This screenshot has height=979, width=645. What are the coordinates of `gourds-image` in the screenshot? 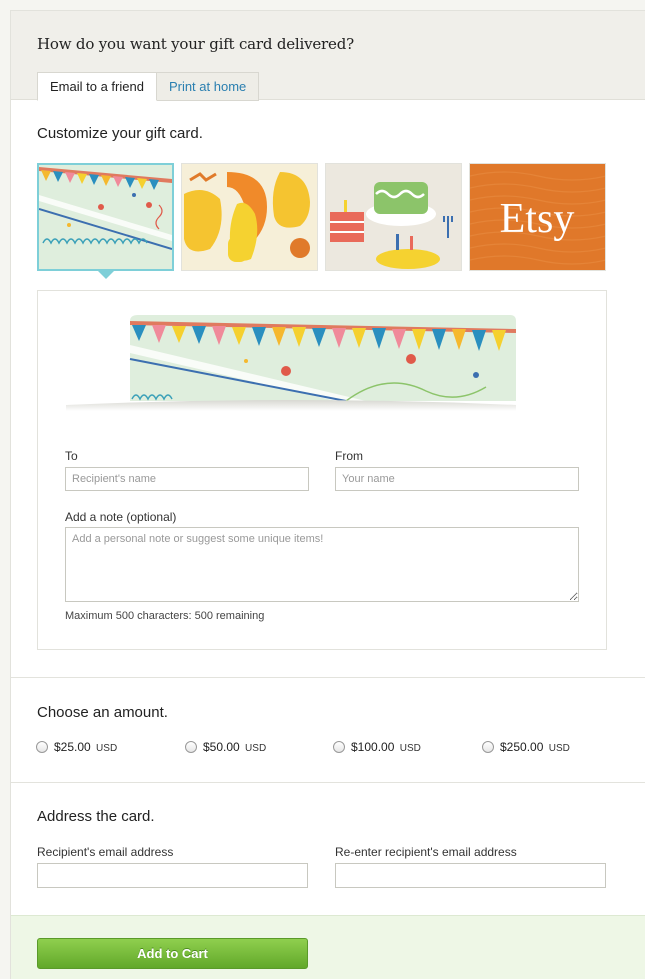 It's located at (249, 217).